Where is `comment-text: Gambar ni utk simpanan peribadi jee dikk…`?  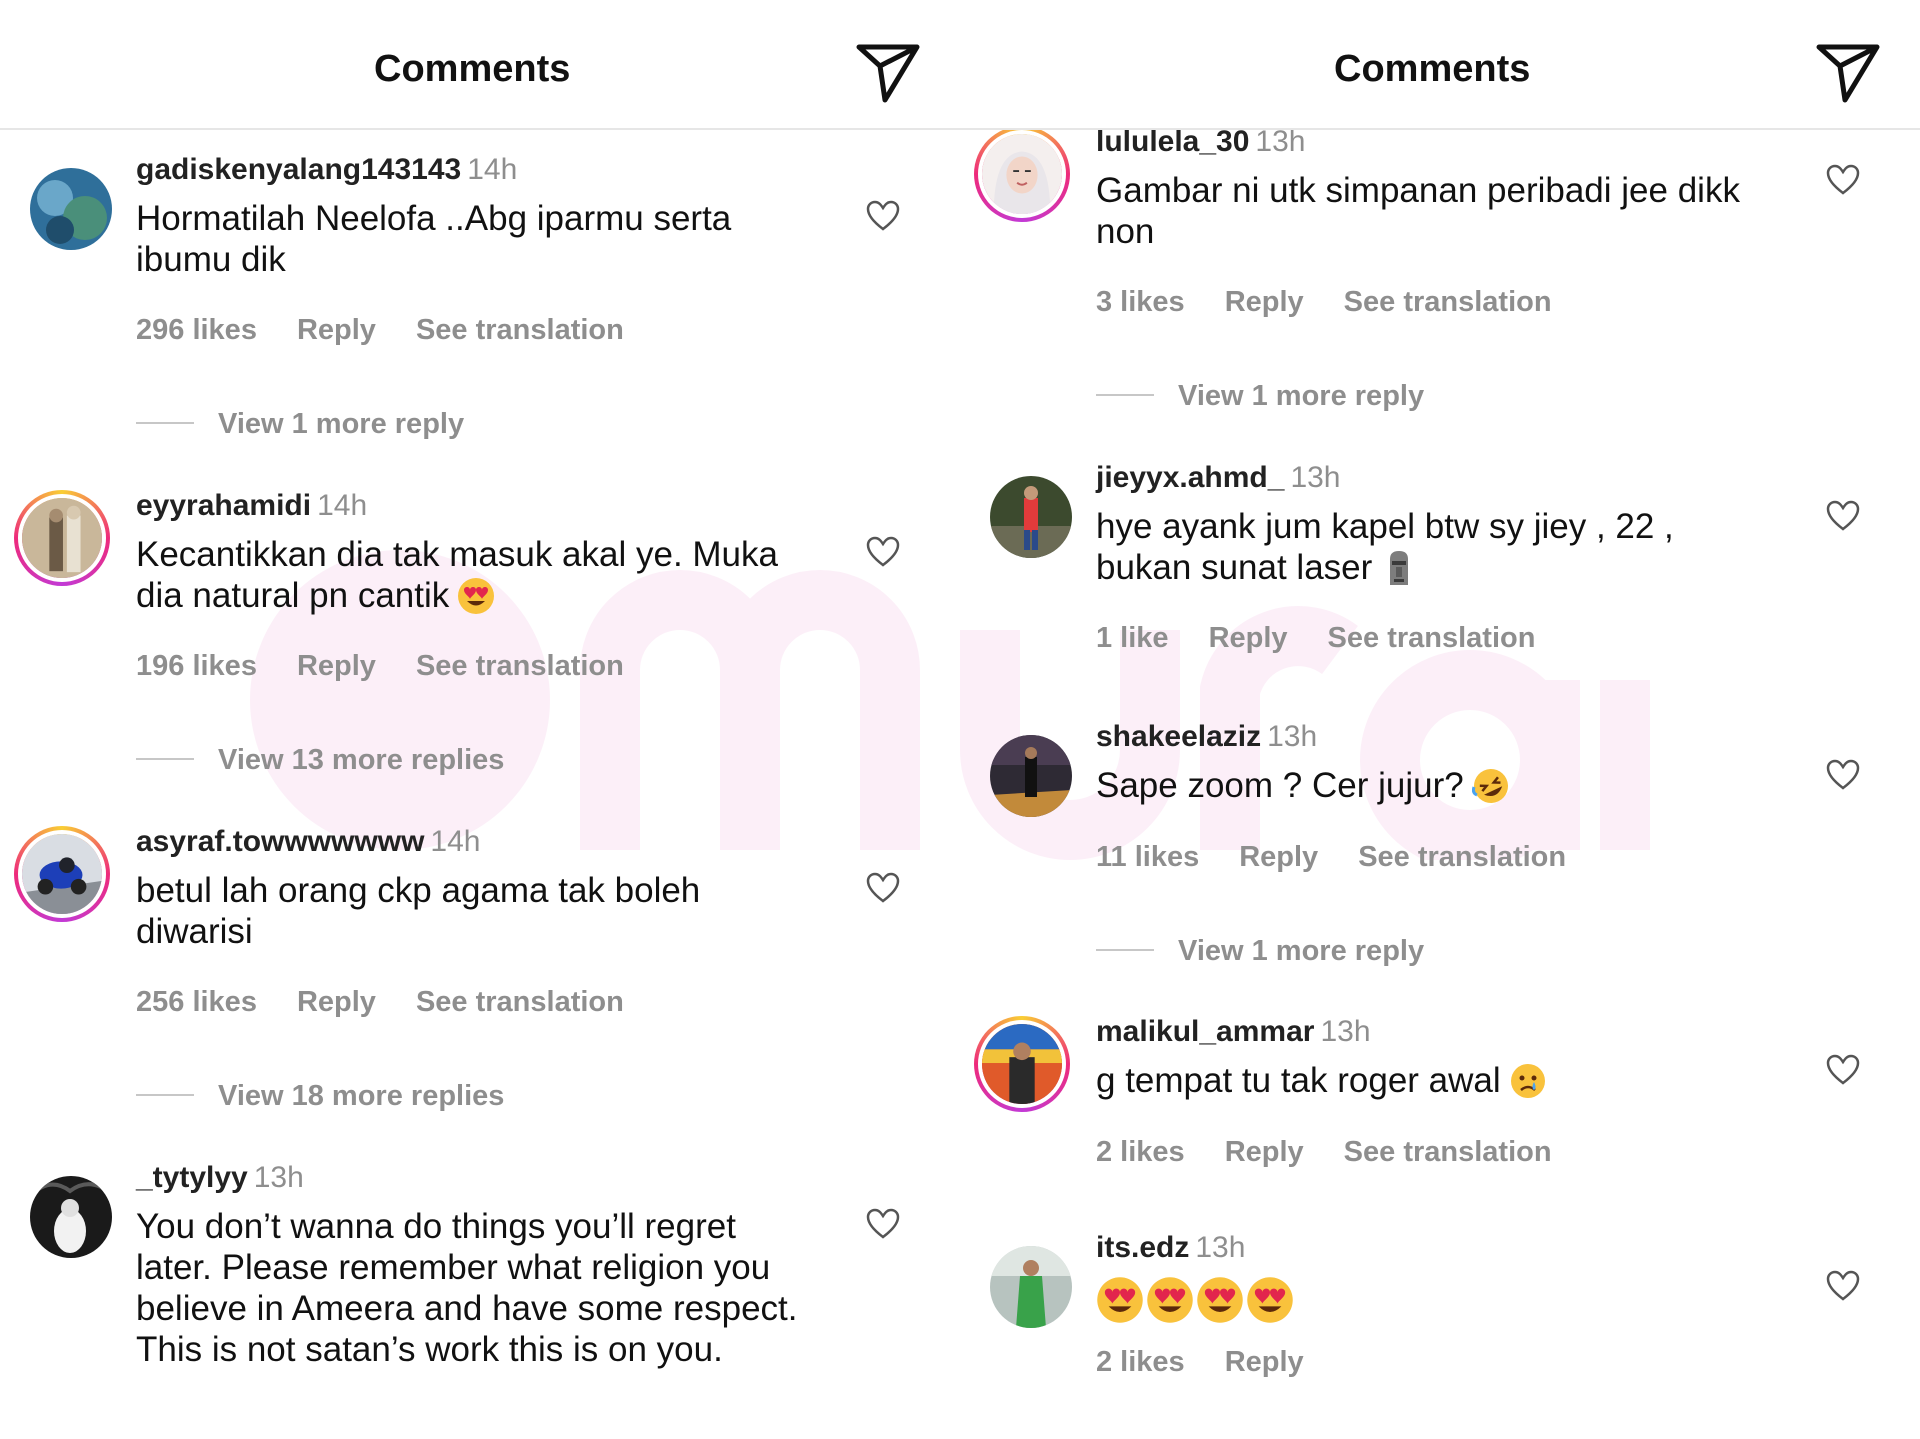 comment-text: Gambar ni utk simpanan peribadi jee dikk… is located at coordinates (1418, 211).